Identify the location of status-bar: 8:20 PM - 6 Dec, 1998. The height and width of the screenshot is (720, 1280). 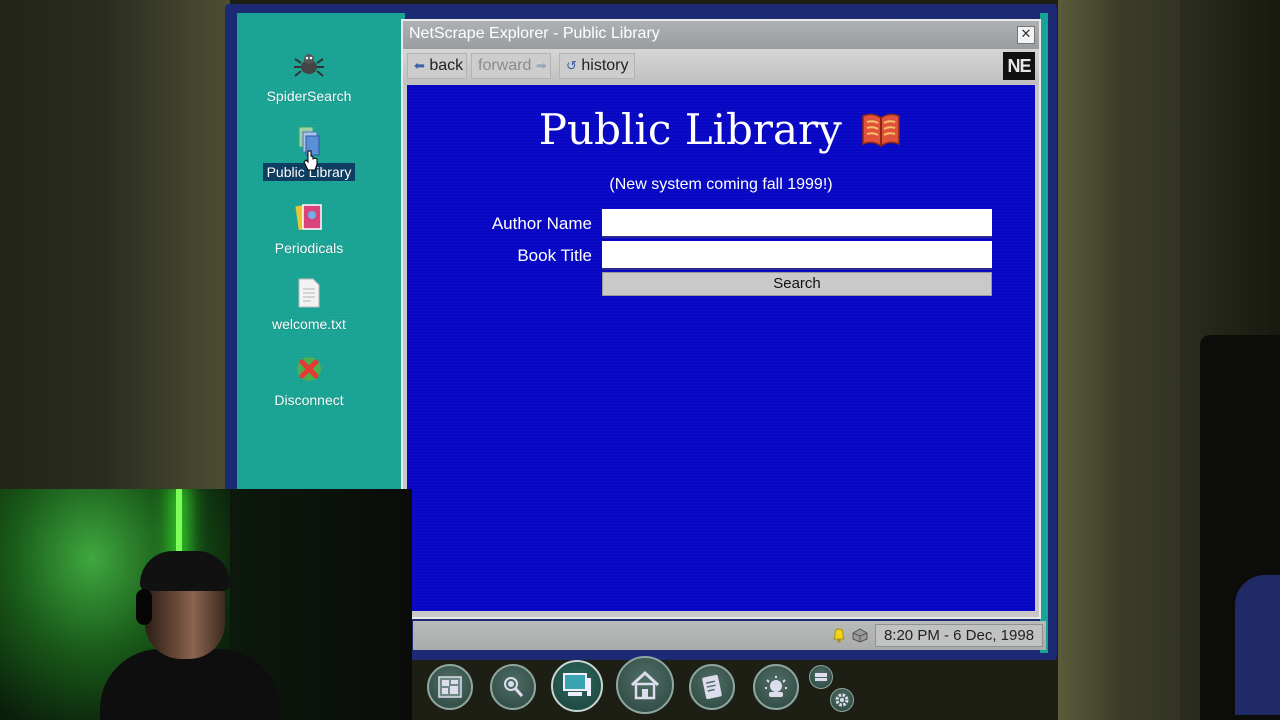
(729, 635).